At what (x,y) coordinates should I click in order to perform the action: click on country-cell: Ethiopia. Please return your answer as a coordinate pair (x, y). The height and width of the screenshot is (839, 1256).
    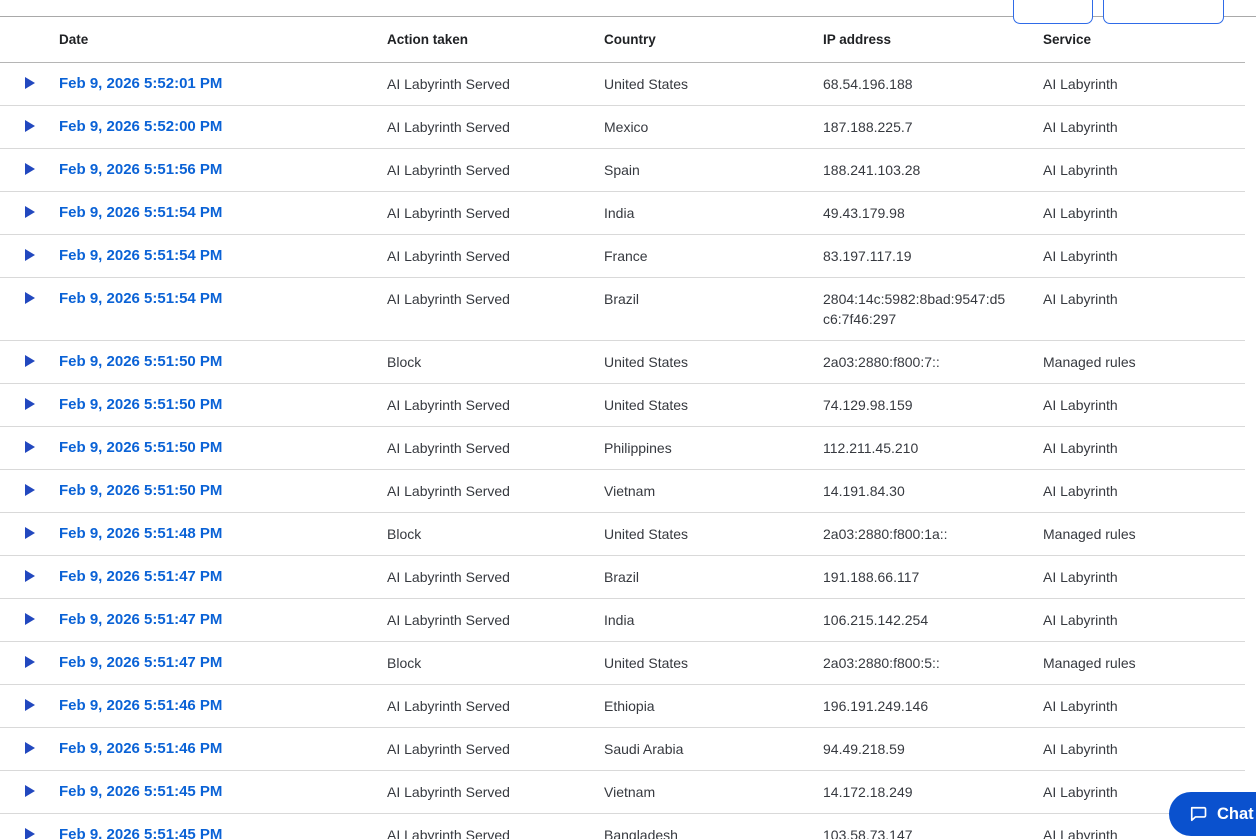
    Looking at the image, I should click on (713, 706).